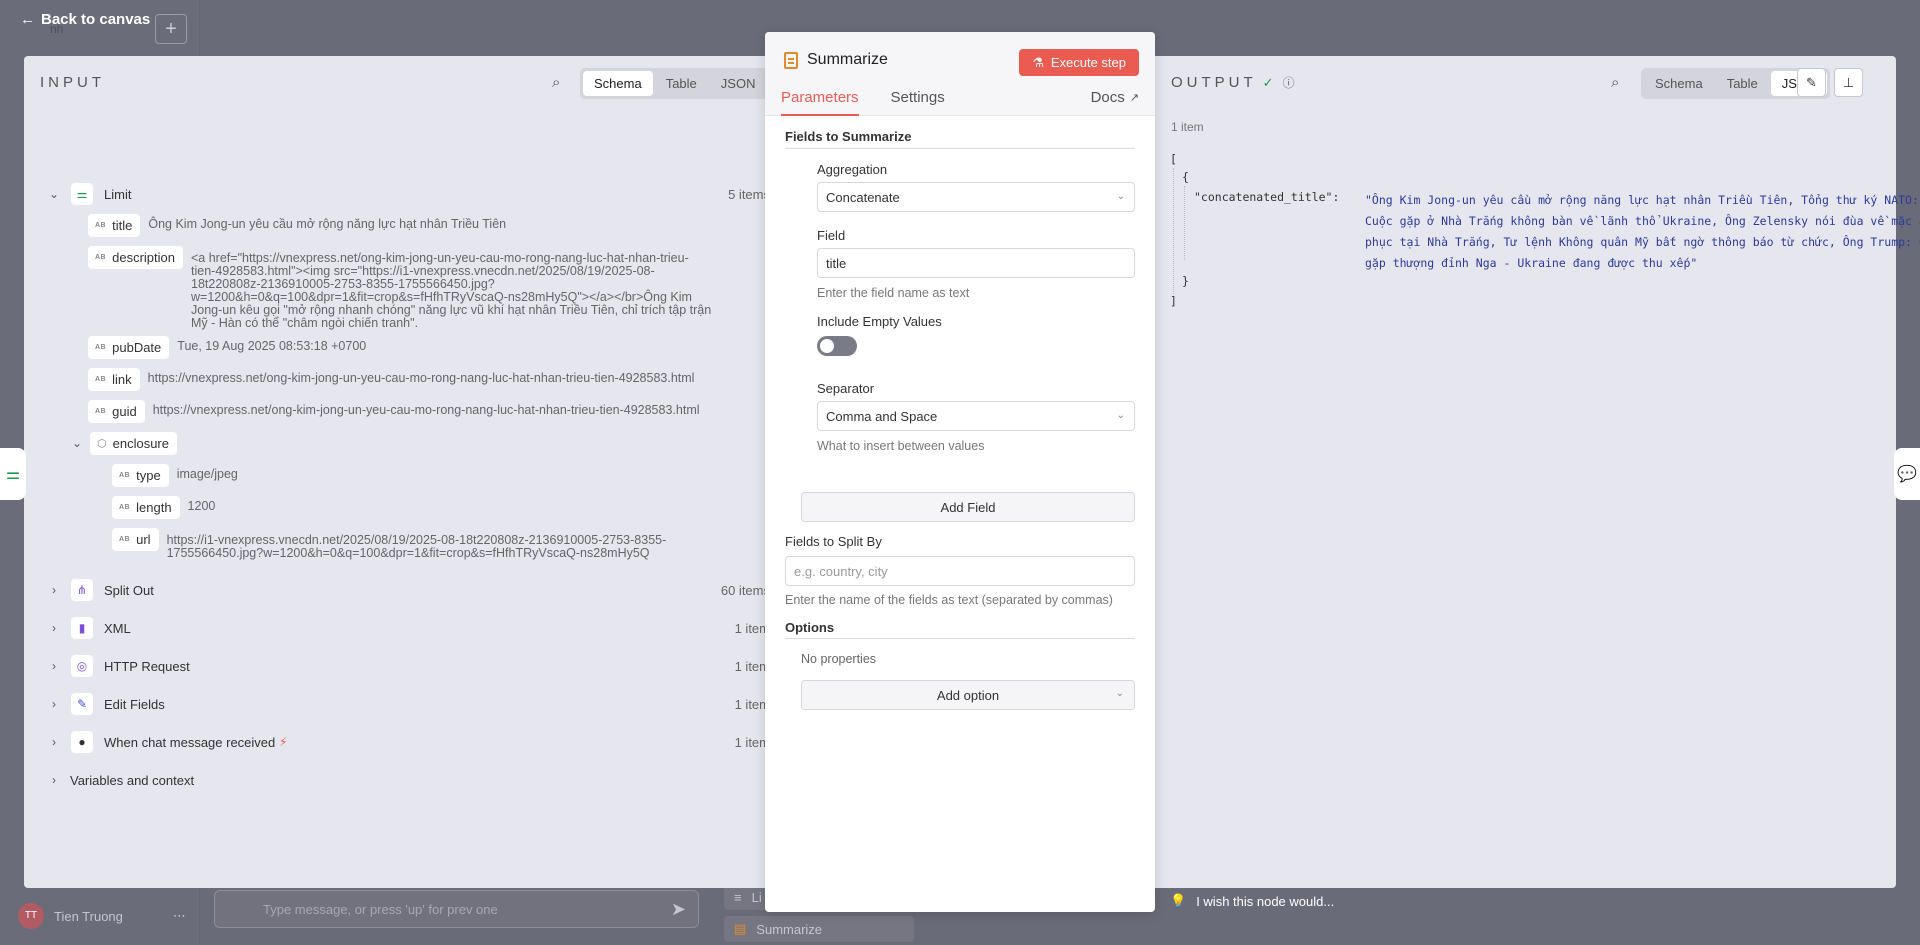 The width and height of the screenshot is (1920, 945). Describe the element at coordinates (399, 666) in the screenshot. I see `tree-node-http-request: › ◎ HTTP Request 1 item` at that location.